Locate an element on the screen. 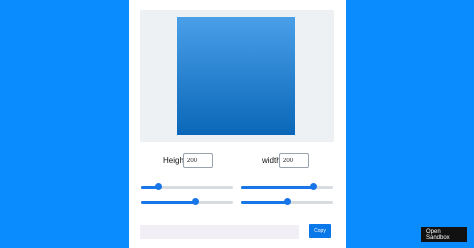 The image size is (474, 248). width-label: width is located at coordinates (271, 160).